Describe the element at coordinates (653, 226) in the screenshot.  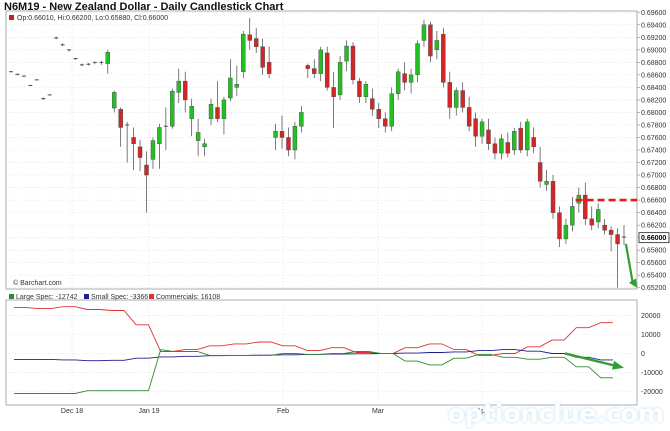
I see `price-tick-label: 0.66200` at that location.